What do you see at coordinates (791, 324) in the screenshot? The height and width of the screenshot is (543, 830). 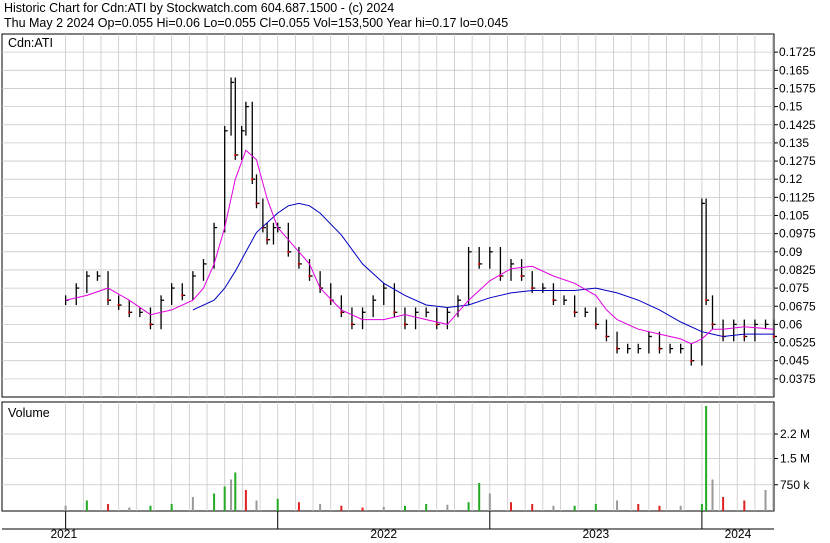 I see `price-tick-label: 0.06` at bounding box center [791, 324].